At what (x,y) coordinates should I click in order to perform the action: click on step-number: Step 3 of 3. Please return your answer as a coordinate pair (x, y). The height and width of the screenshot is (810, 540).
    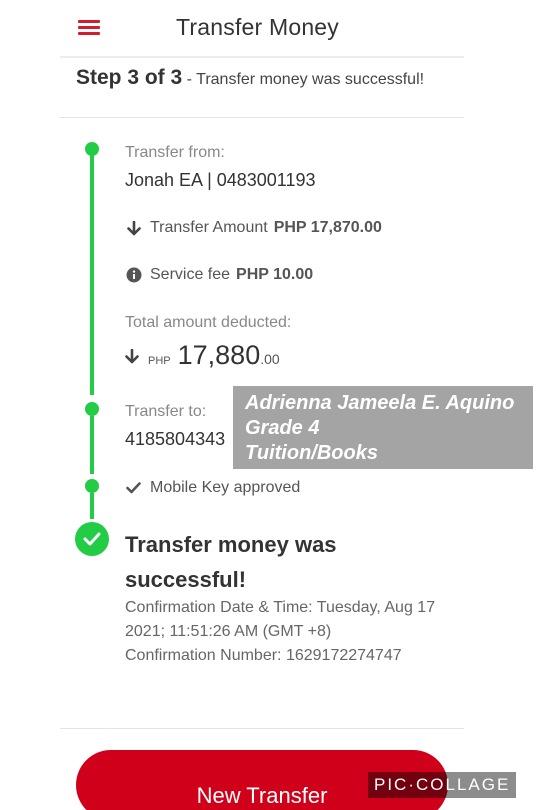
    Looking at the image, I should click on (129, 77).